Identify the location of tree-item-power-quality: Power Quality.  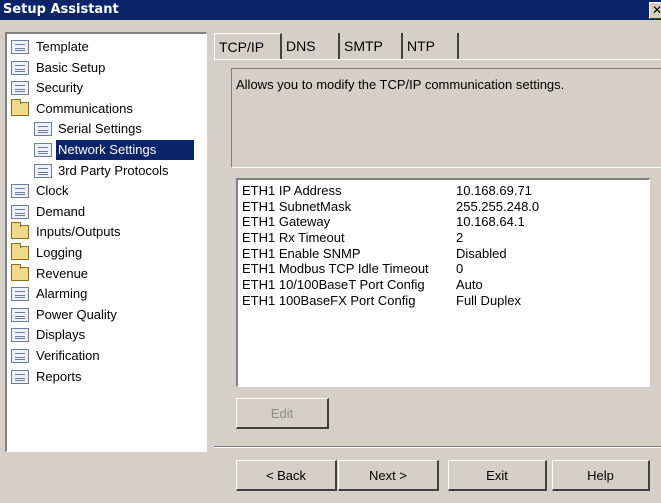
(106, 315).